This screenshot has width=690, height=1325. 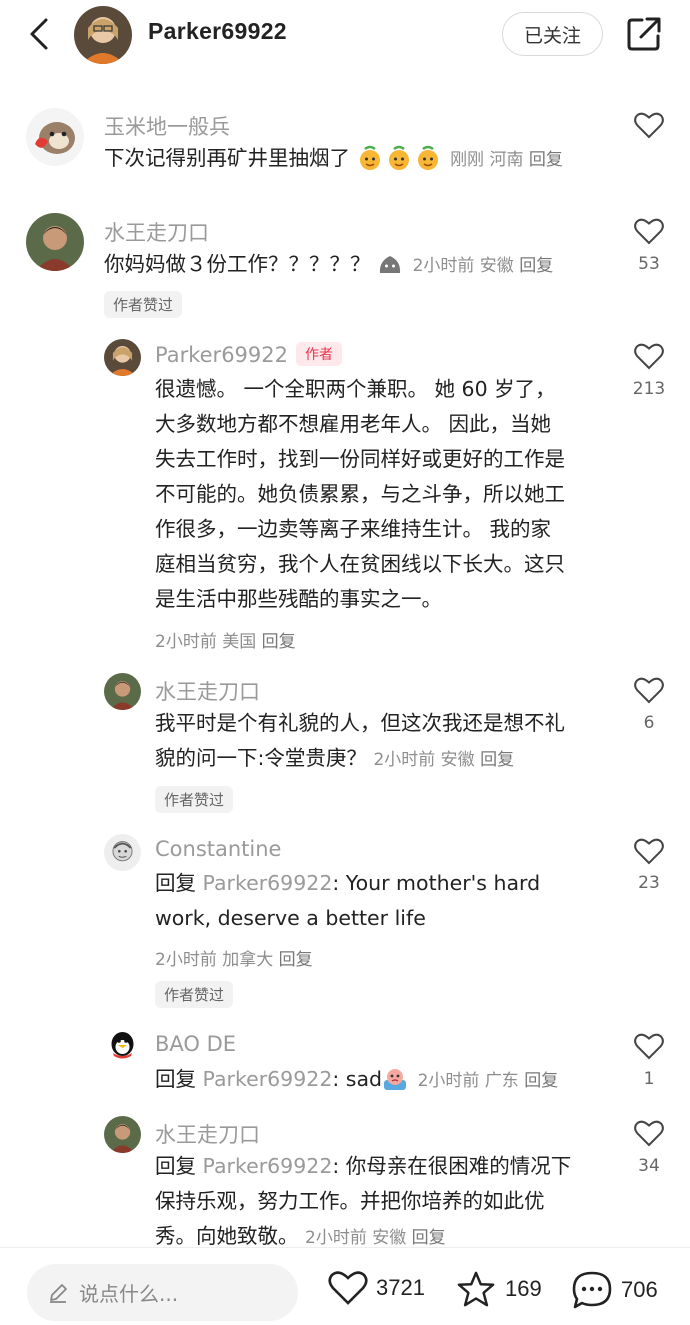 I want to click on comment-line: 很遗憾。 一个全职两个兼职。 她 60 岁了，, so click(x=355, y=389).